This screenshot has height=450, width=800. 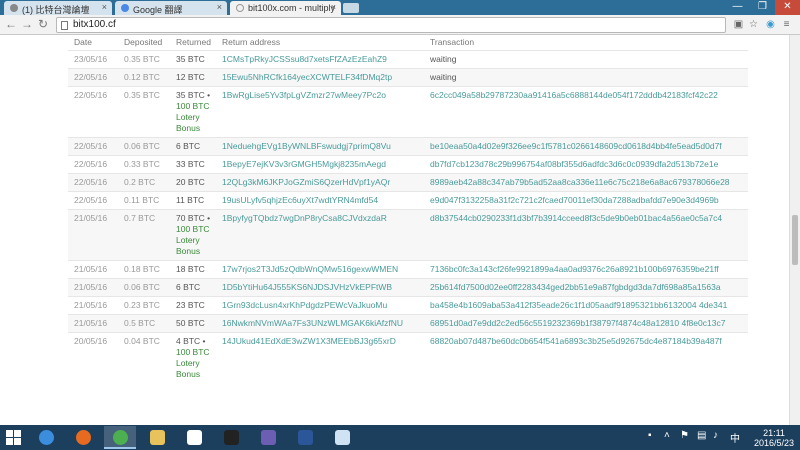 What do you see at coordinates (320, 268) in the screenshot?
I see `cell-return-address: 17w7rjos2T3Jd5zQdbWnQMw516gexwWMEN` at bounding box center [320, 268].